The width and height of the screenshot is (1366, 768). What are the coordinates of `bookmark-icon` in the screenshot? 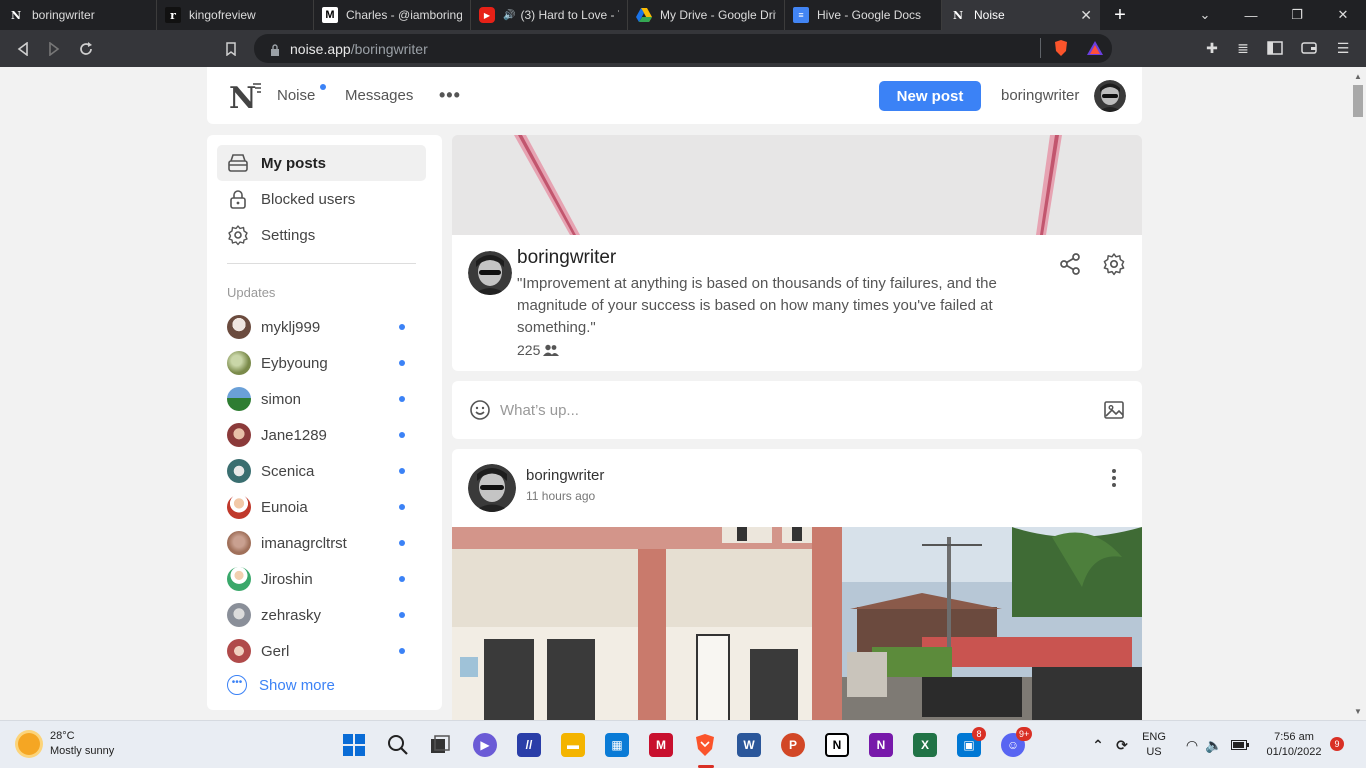 It's located at (231, 49).